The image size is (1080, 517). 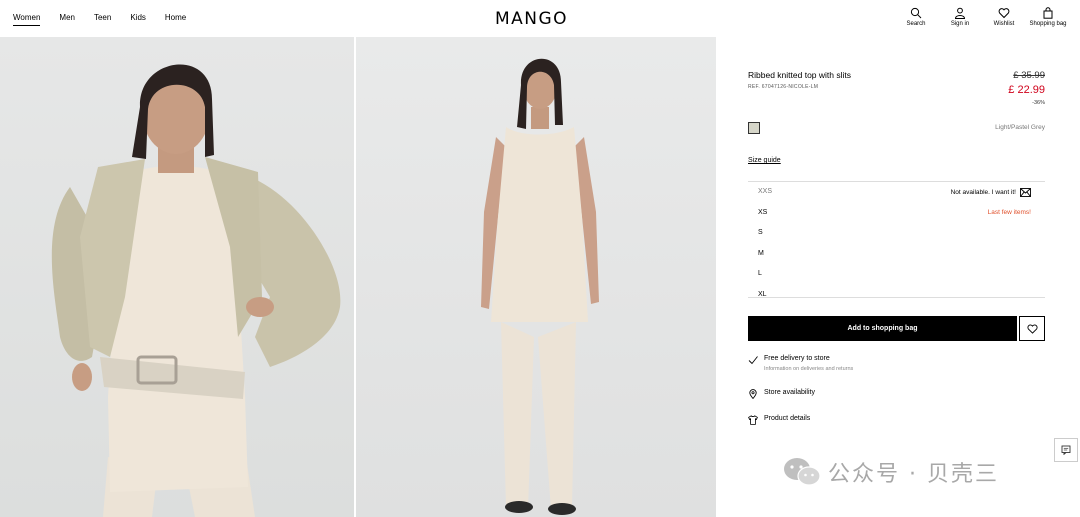 I want to click on nav-item-home: Home, so click(x=175, y=19).